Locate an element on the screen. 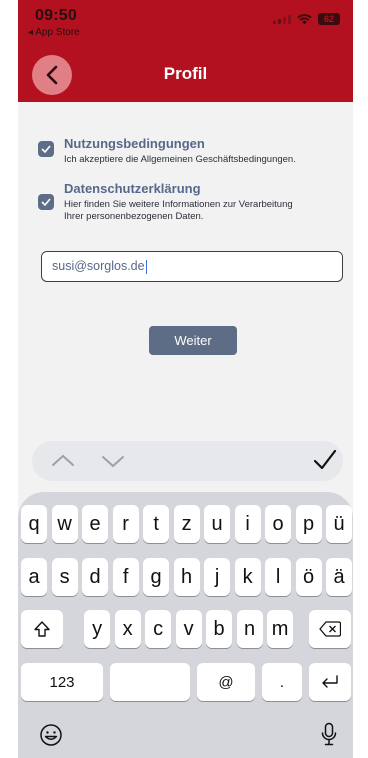 The image size is (368, 758). email-value: susi@sorglos.de is located at coordinates (98, 266).